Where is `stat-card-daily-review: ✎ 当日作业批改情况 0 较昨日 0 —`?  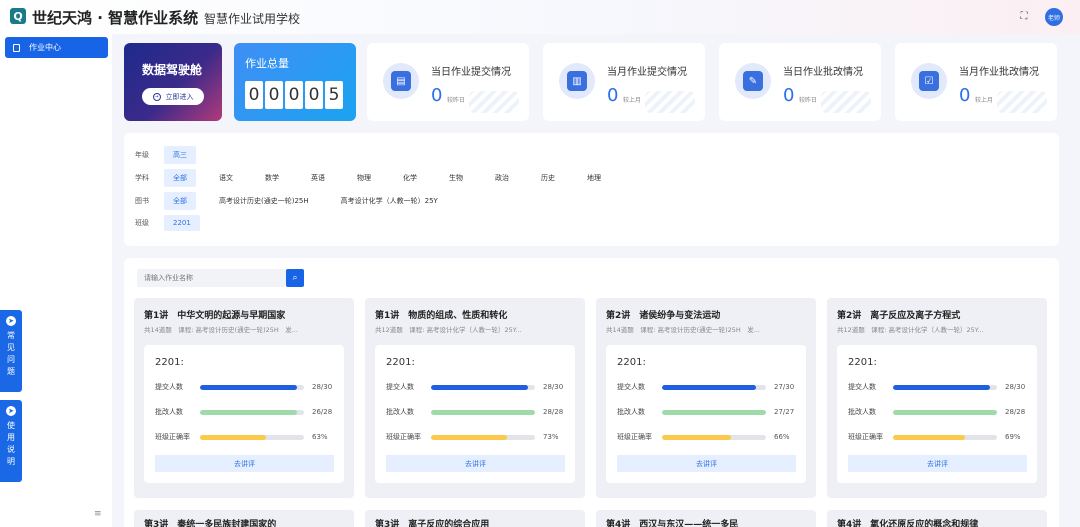 stat-card-daily-review: ✎ 当日作业批改情况 0 较昨日 0 — is located at coordinates (800, 82).